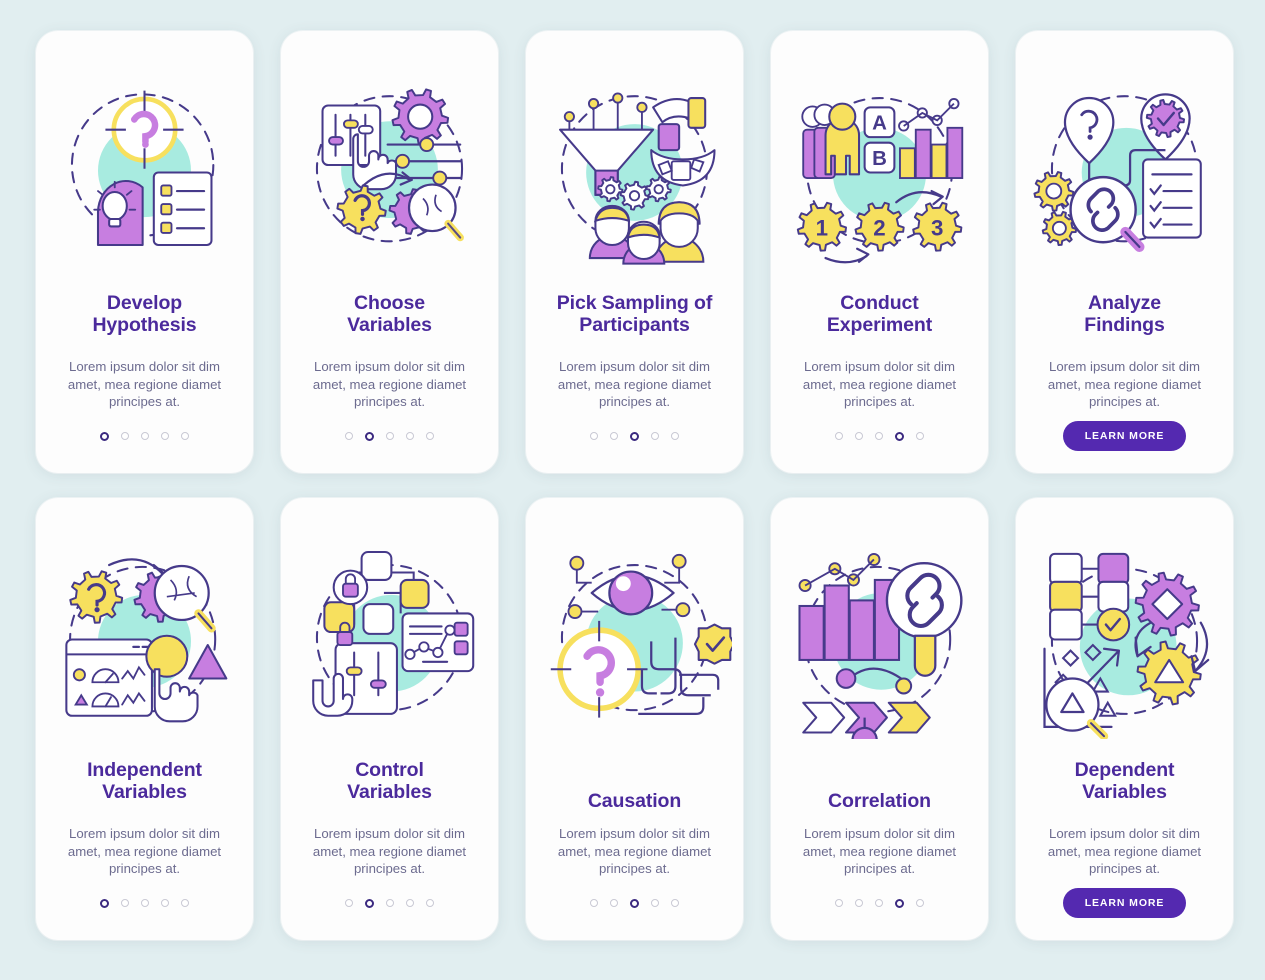 The width and height of the screenshot is (1265, 980). I want to click on svg-text: B, so click(879, 158).